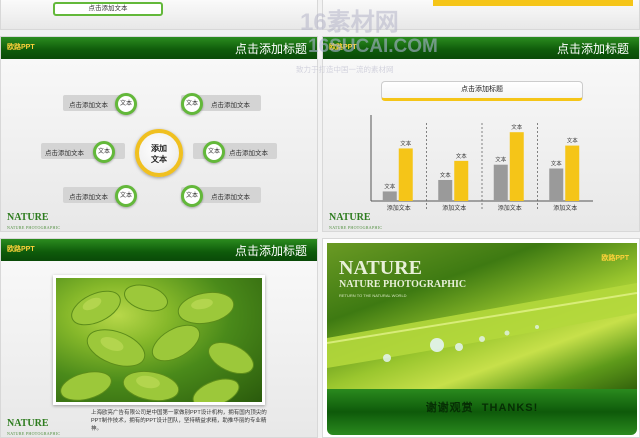 The image size is (640, 438). Describe the element at coordinates (157, 343) in the screenshot. I see `leaves-illustration` at that location.